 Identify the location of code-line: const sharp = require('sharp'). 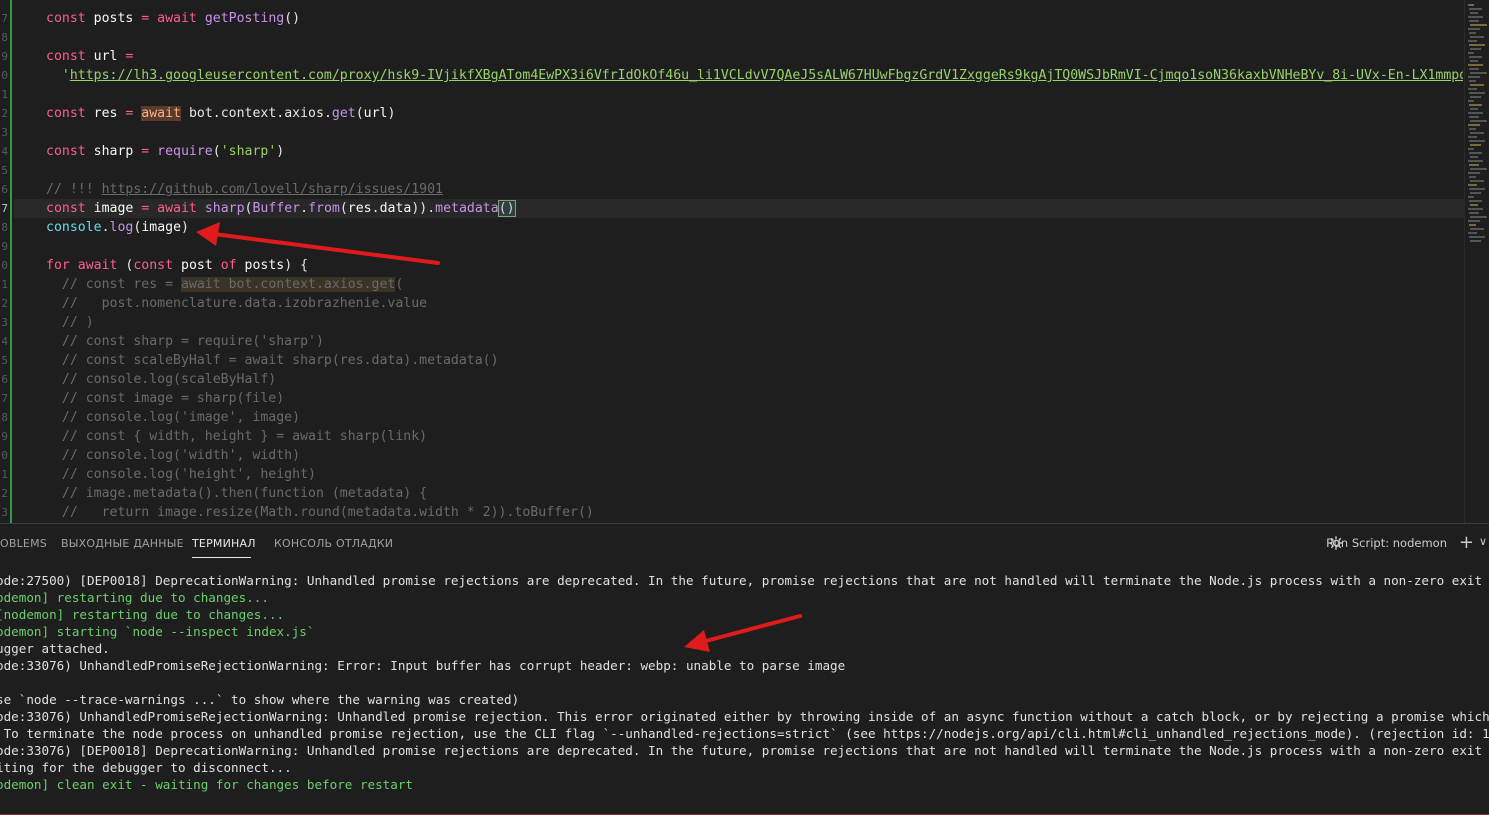
(754, 151).